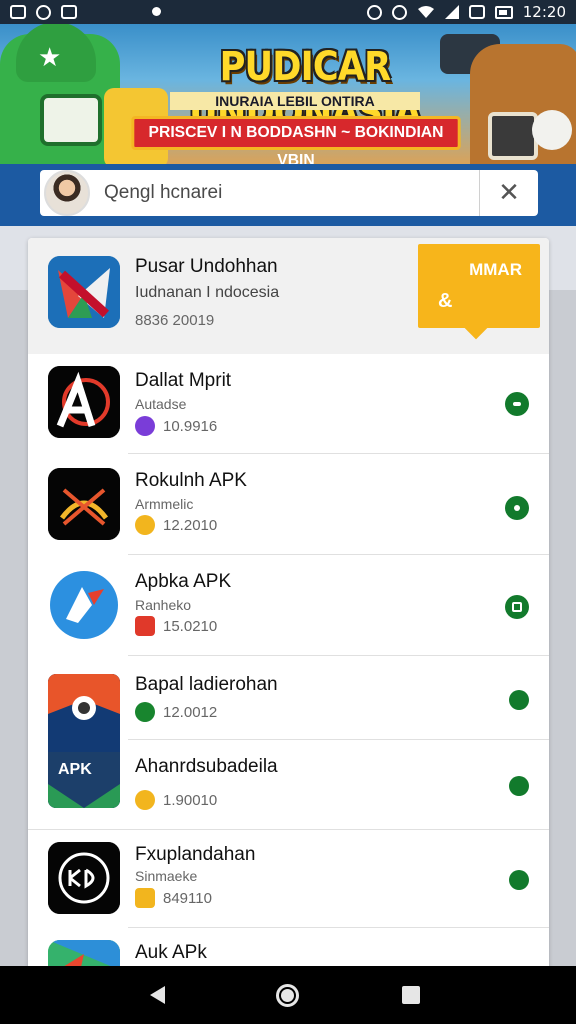 This screenshot has width=576, height=1024. What do you see at coordinates (291, 193) in the screenshot?
I see `search-input: Qengl hcnarei` at bounding box center [291, 193].